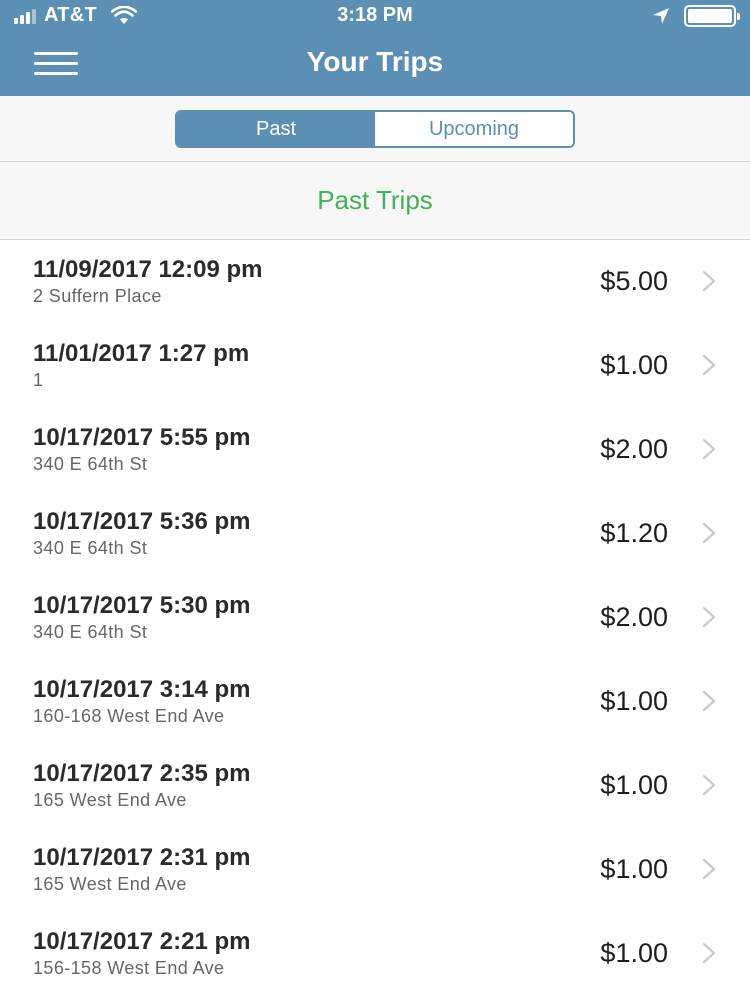 This screenshot has width=750, height=1000. Describe the element at coordinates (142, 437) in the screenshot. I see `trip-datetime: 10/17/2017 5:55 pm` at that location.